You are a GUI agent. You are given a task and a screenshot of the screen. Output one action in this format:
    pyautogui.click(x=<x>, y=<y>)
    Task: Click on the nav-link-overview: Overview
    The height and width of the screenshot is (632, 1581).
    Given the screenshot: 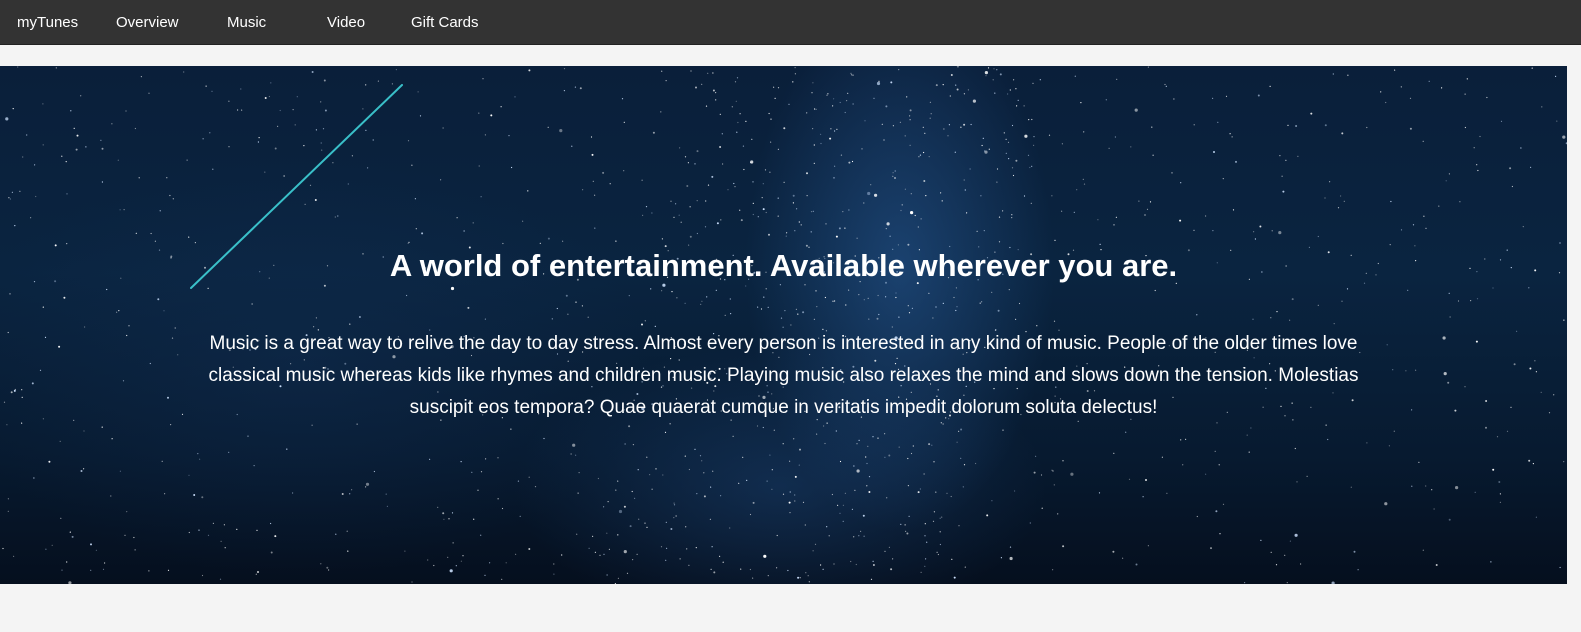 What is the action you would take?
    pyautogui.click(x=147, y=23)
    